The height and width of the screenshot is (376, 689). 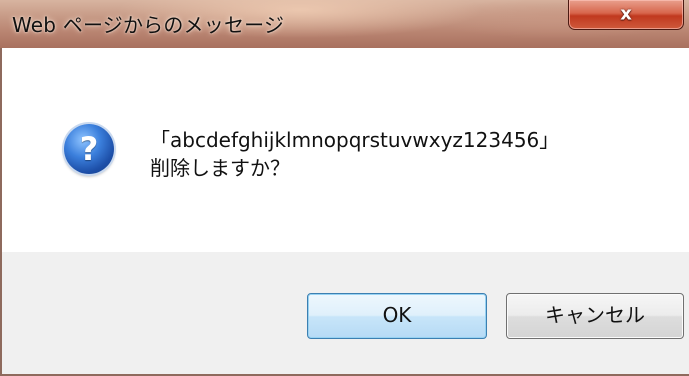 I want to click on cancel-button: キャンセル, so click(x=595, y=316).